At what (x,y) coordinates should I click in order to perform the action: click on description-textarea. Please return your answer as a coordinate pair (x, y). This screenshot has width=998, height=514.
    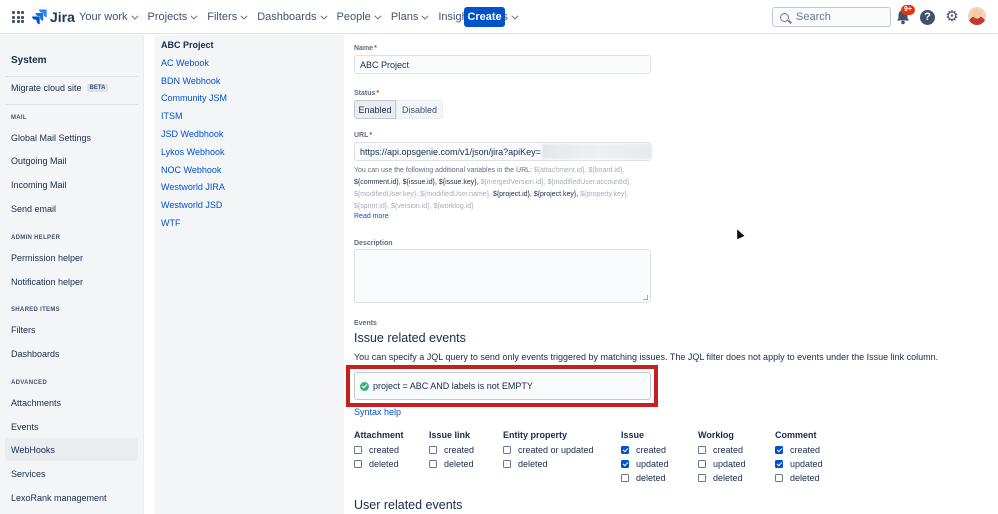
    Looking at the image, I should click on (502, 276).